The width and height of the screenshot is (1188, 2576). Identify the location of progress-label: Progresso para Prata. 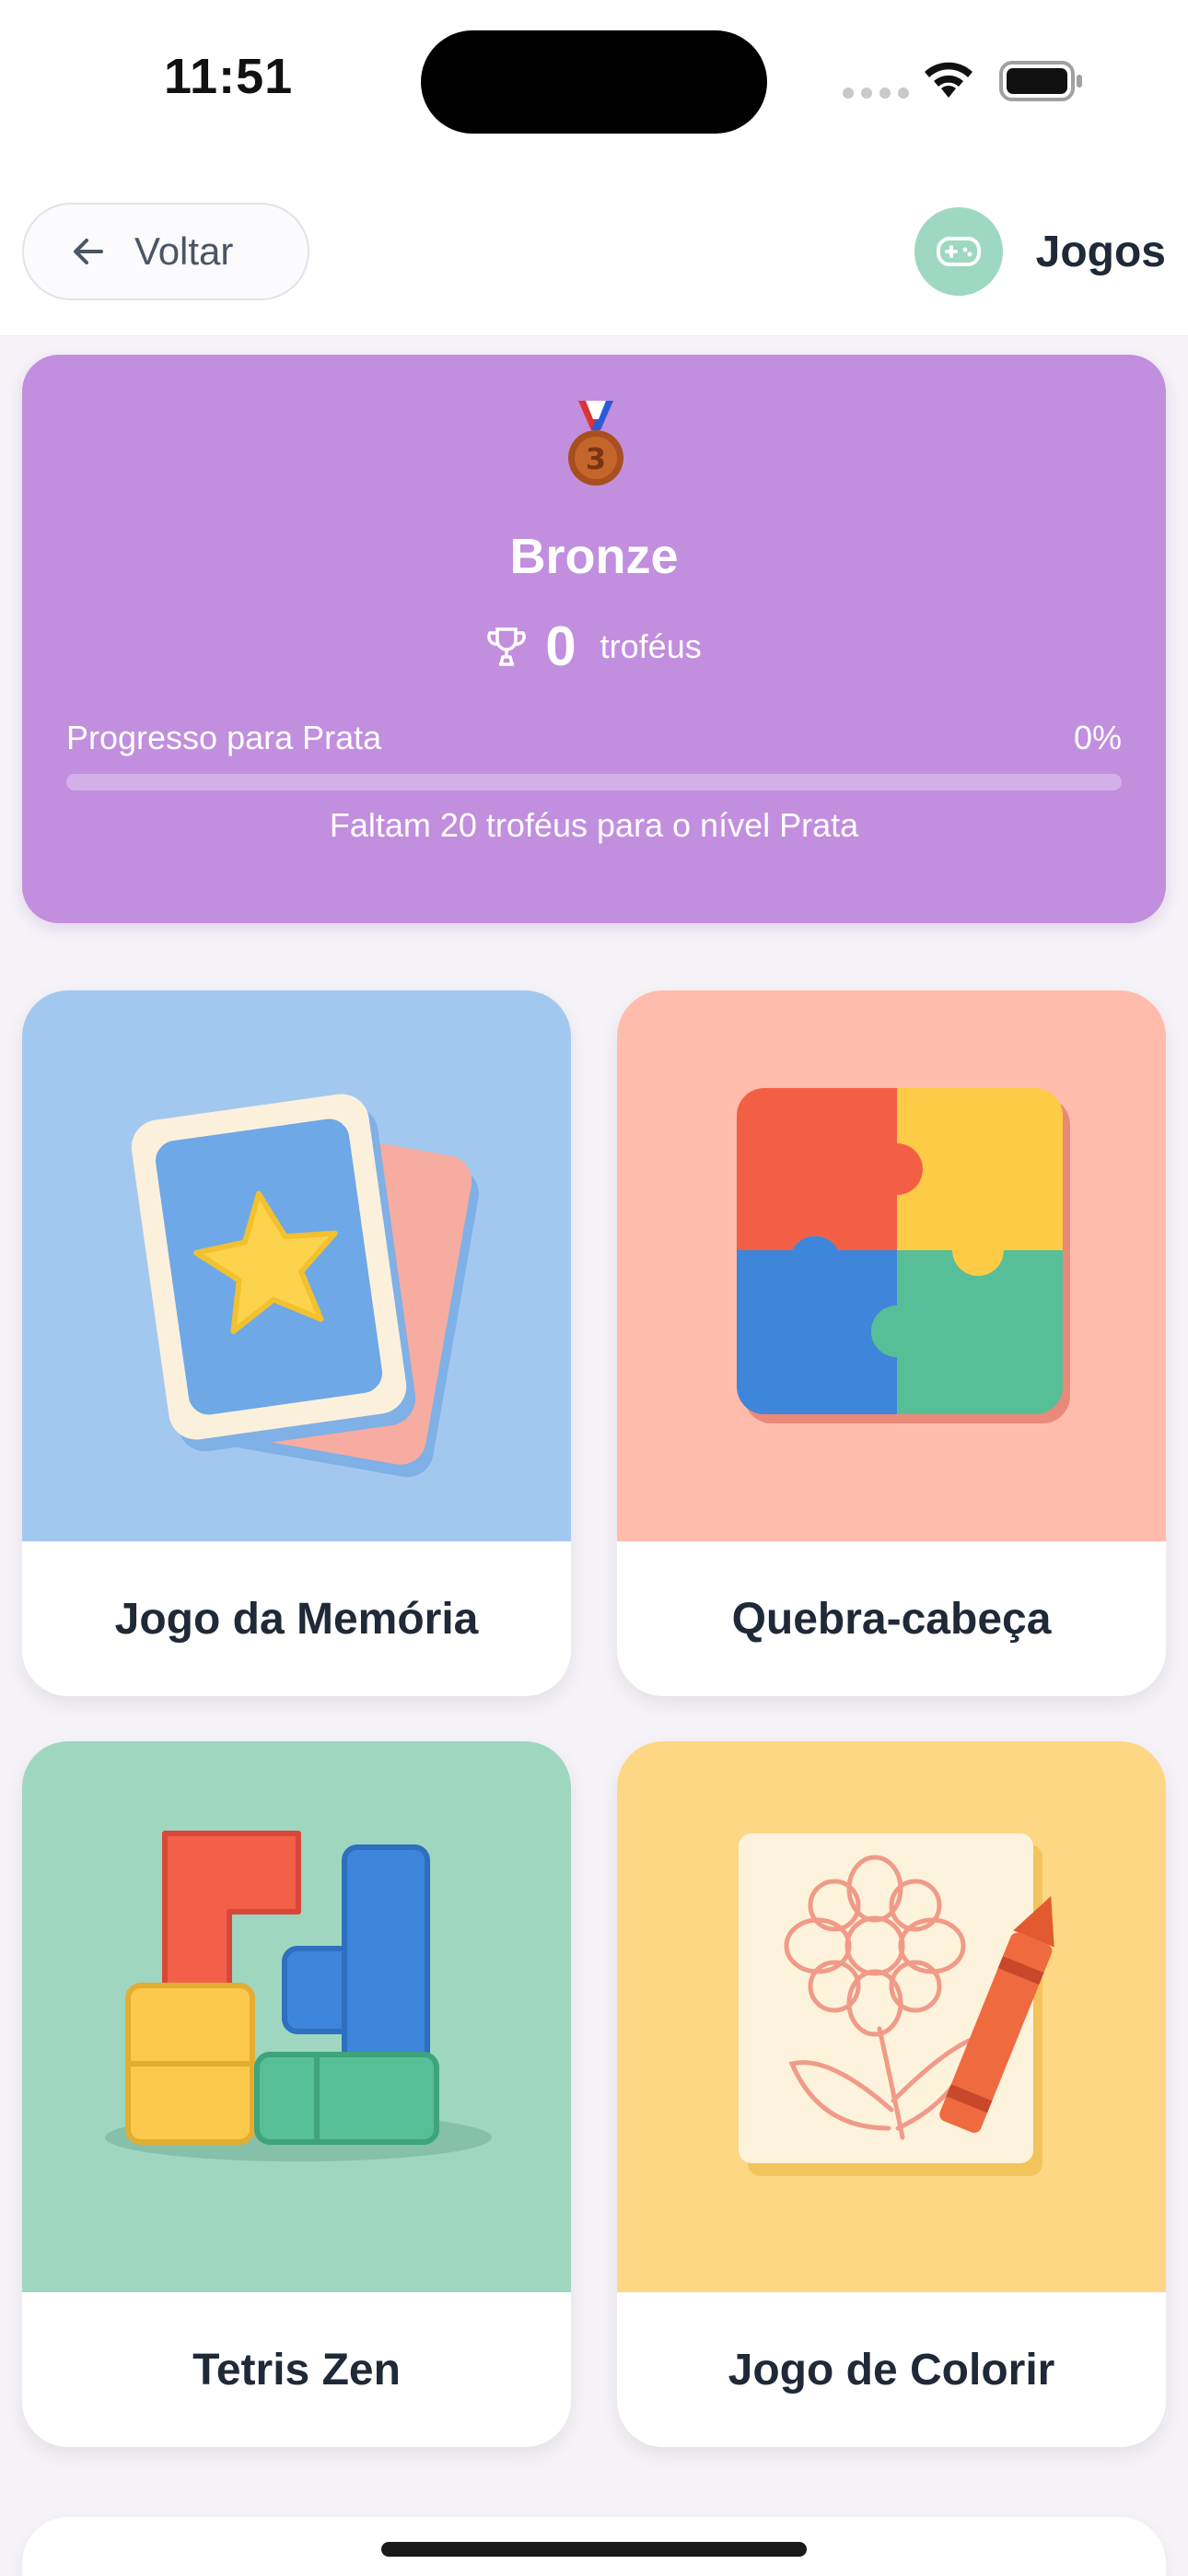
(224, 737).